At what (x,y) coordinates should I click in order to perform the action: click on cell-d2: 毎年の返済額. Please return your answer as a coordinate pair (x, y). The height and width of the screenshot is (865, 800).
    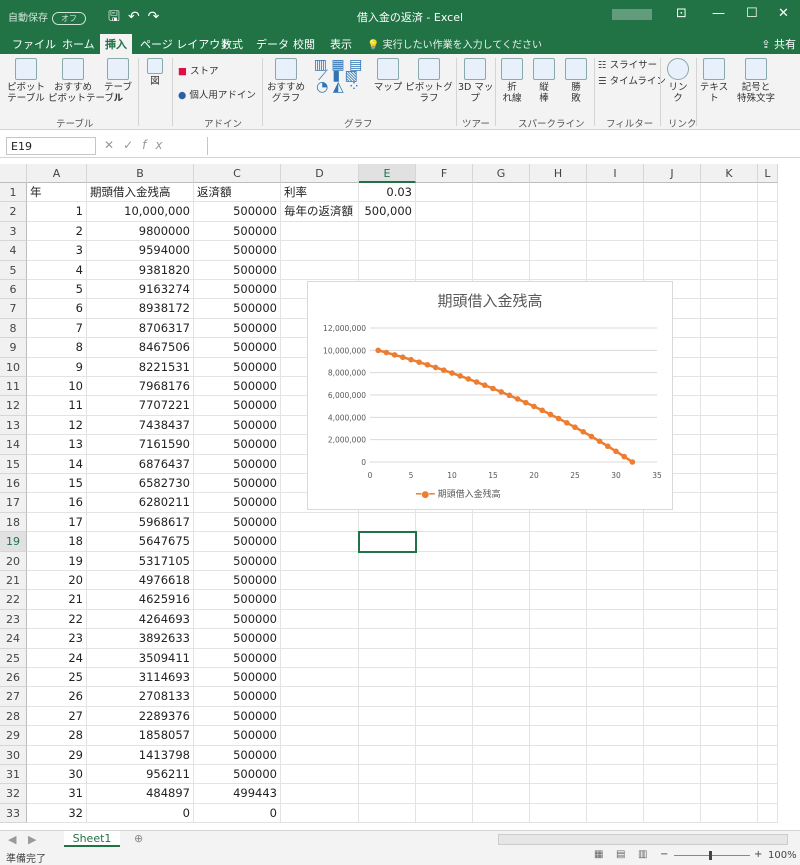
    Looking at the image, I should click on (320, 212).